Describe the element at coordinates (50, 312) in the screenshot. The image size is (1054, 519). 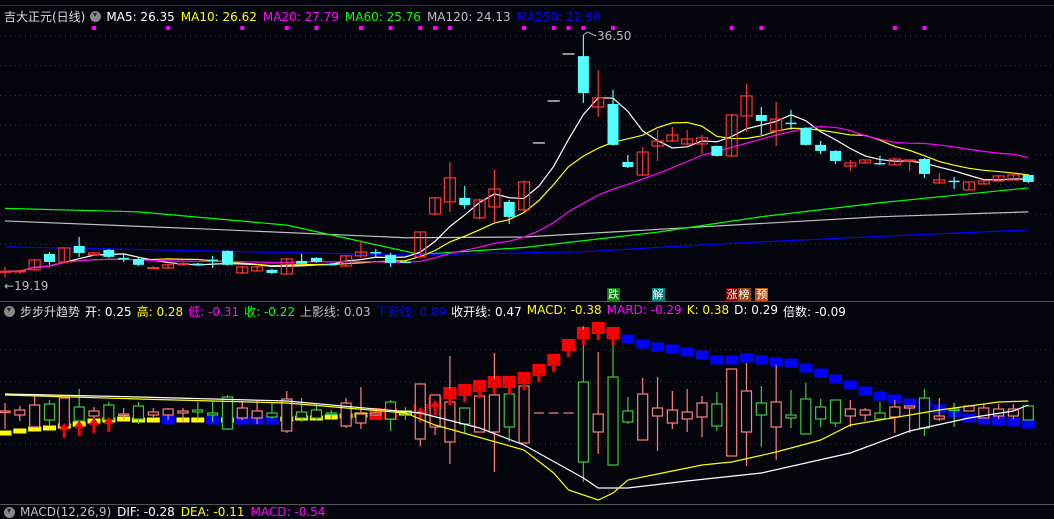
I see `indicator-name: 步步升趋势` at that location.